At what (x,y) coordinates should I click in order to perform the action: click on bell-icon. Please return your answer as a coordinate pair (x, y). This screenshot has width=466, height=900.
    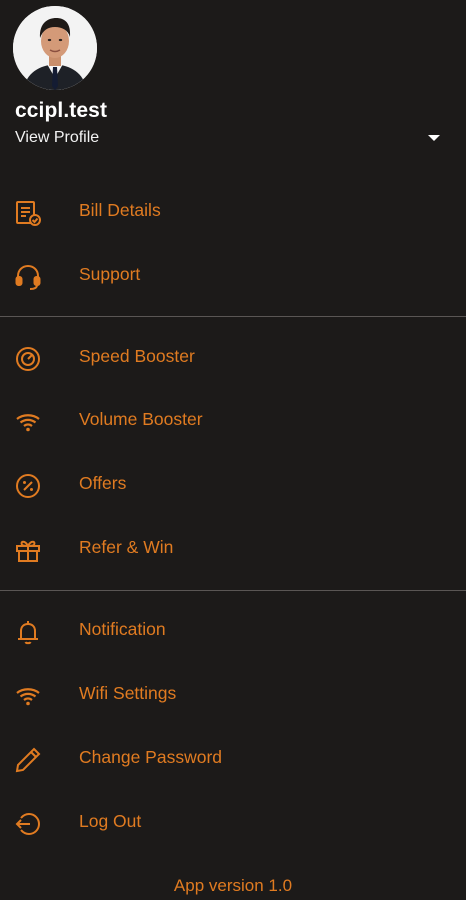
    Looking at the image, I should click on (28, 632).